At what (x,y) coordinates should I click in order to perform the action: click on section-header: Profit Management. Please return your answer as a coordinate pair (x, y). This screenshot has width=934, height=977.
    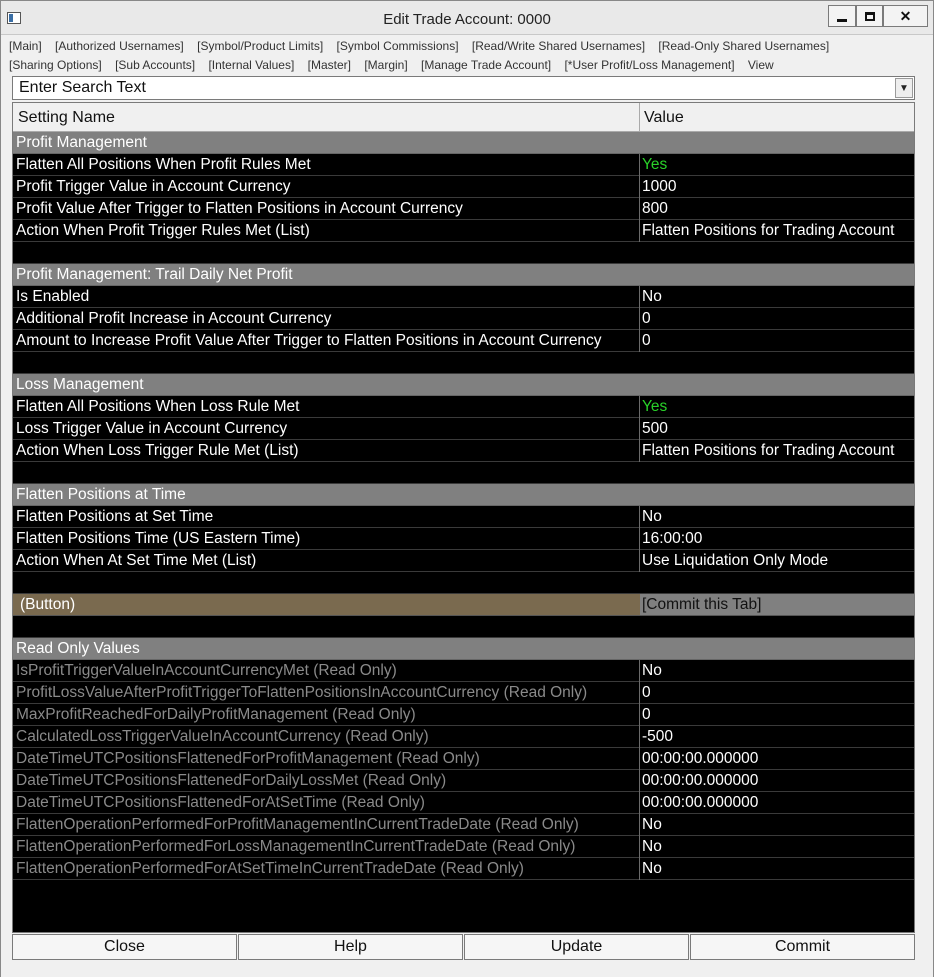
    Looking at the image, I should click on (463, 143).